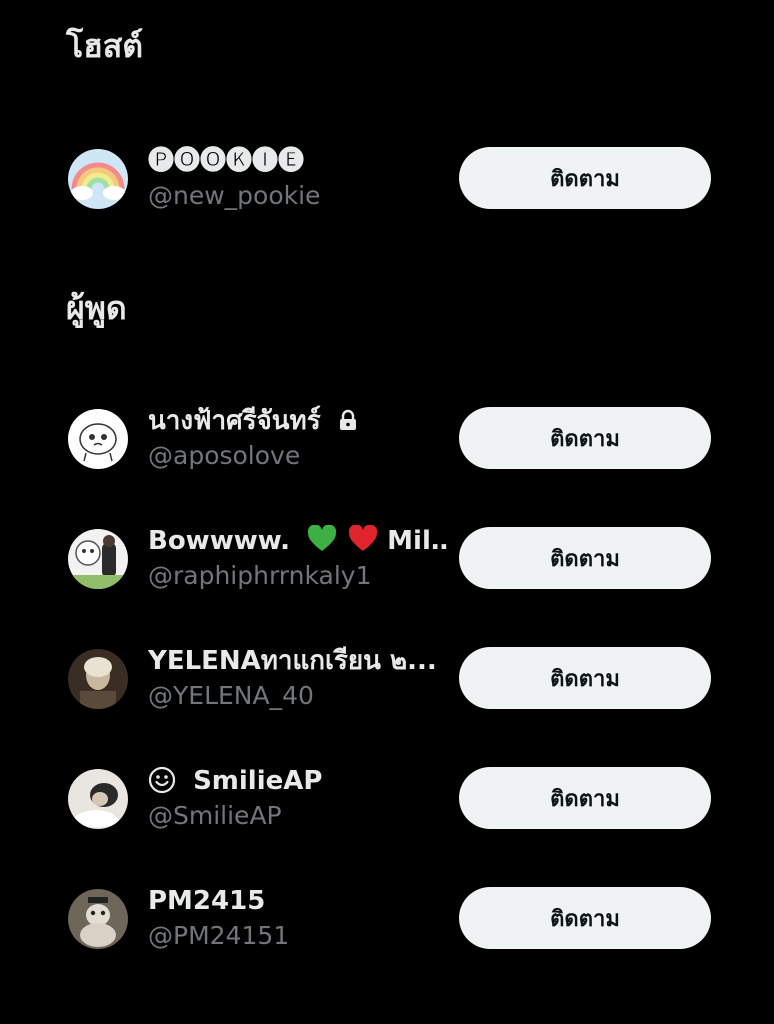 Image resolution: width=774 pixels, height=1024 pixels. Describe the element at coordinates (231, 695) in the screenshot. I see `user-handle: @YELENA_40` at that location.